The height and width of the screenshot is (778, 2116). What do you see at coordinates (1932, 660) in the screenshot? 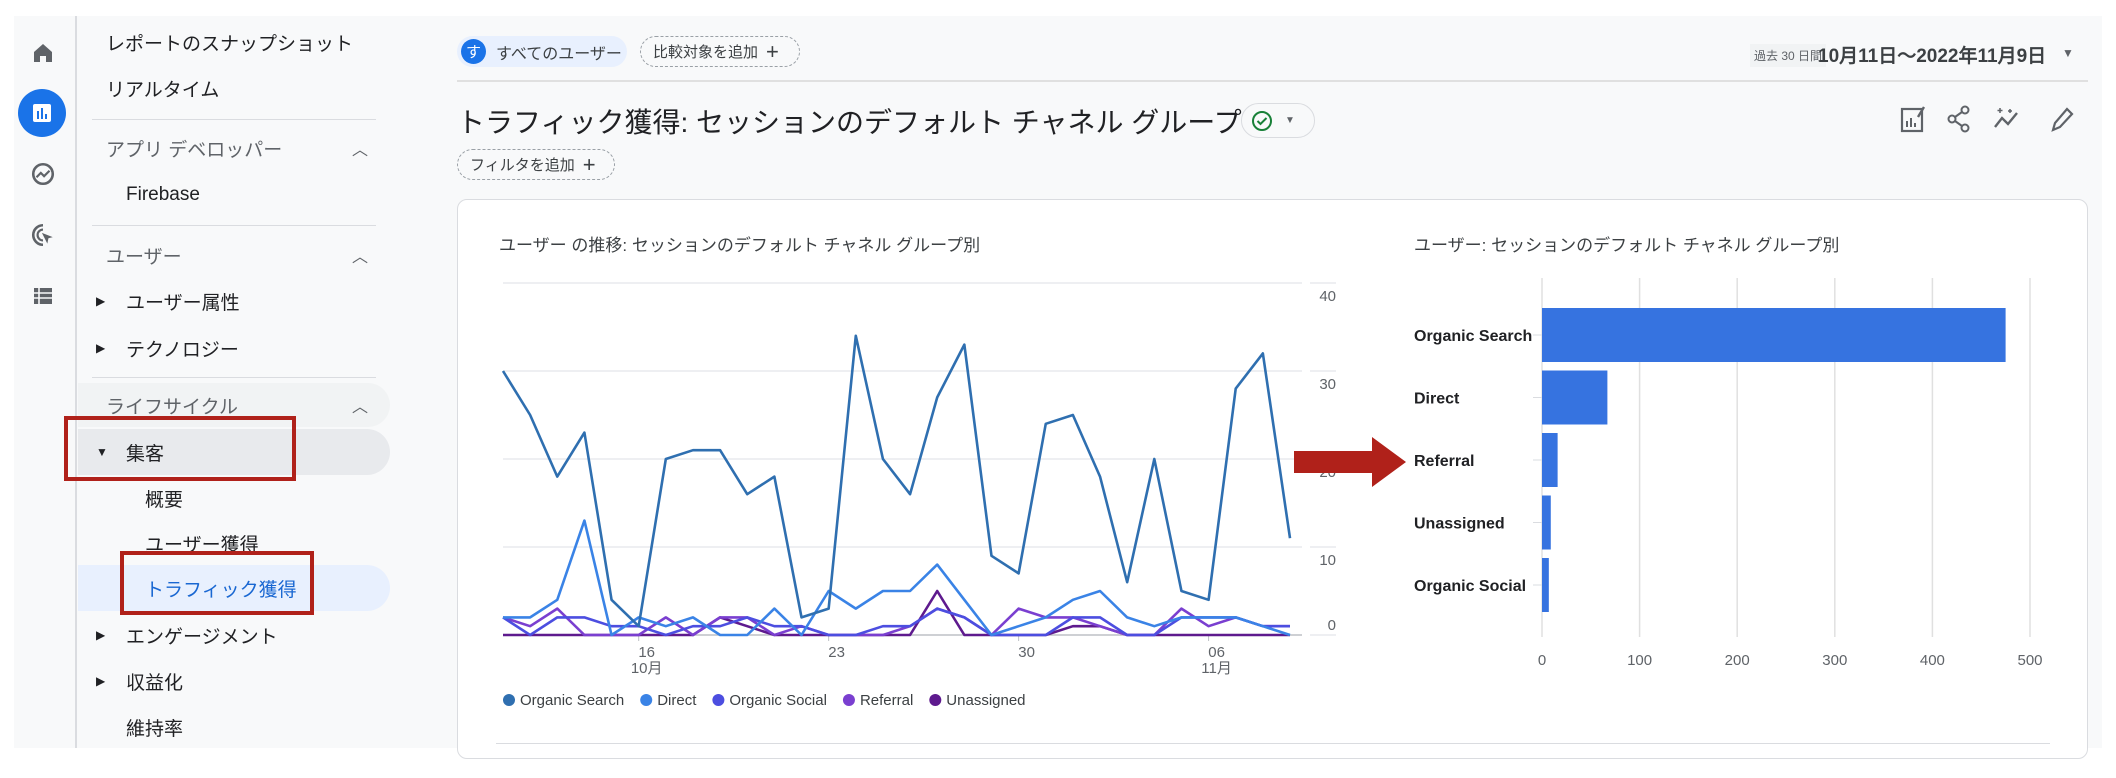
I see `x-tick-label: 400` at bounding box center [1932, 660].